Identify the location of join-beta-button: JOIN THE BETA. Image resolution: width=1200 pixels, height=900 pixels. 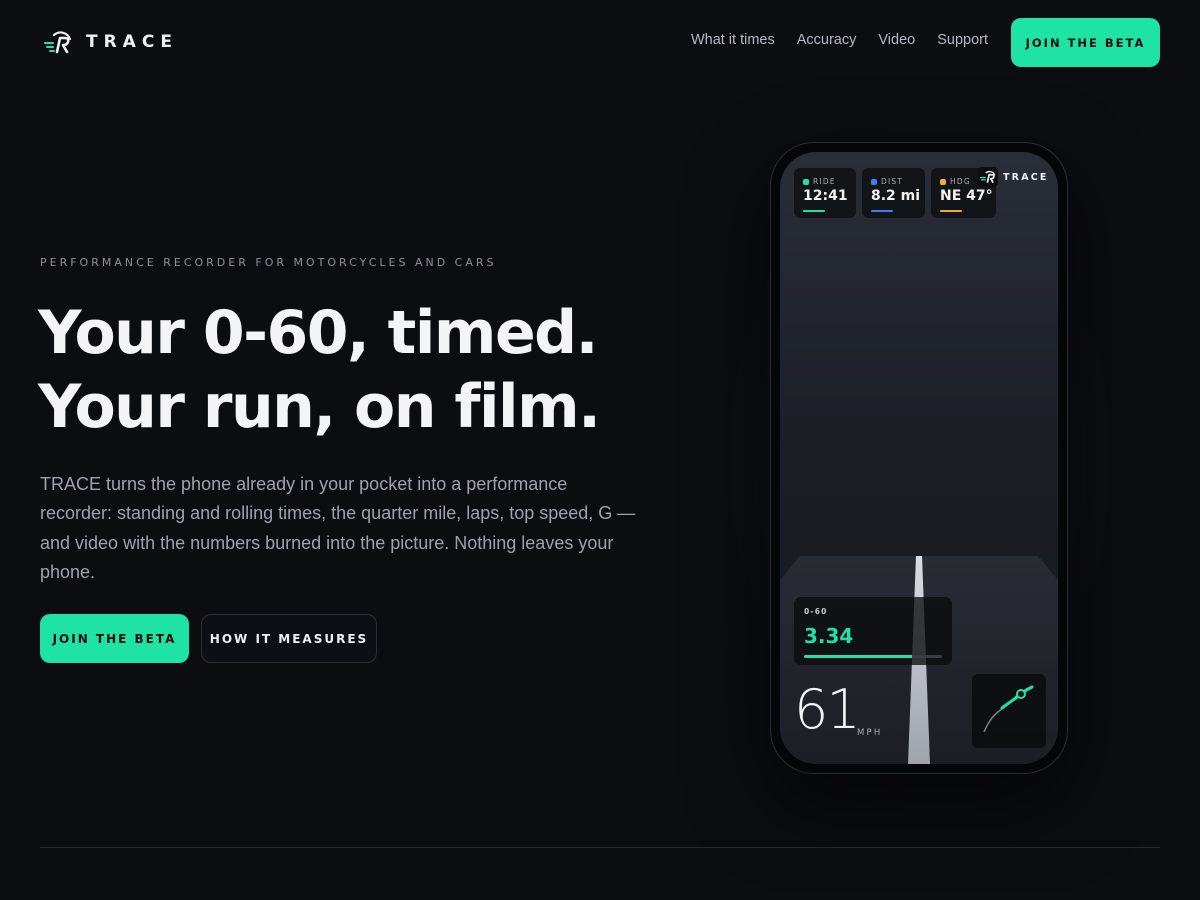
(114, 638).